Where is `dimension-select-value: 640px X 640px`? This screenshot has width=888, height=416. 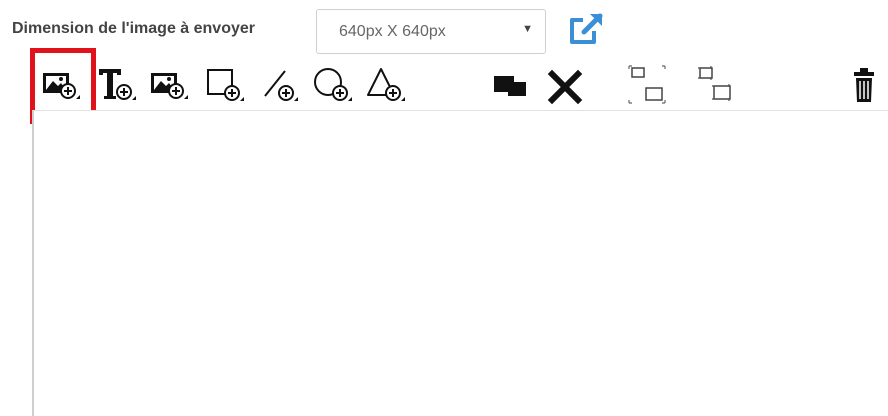 dimension-select-value: 640px X 640px is located at coordinates (392, 31).